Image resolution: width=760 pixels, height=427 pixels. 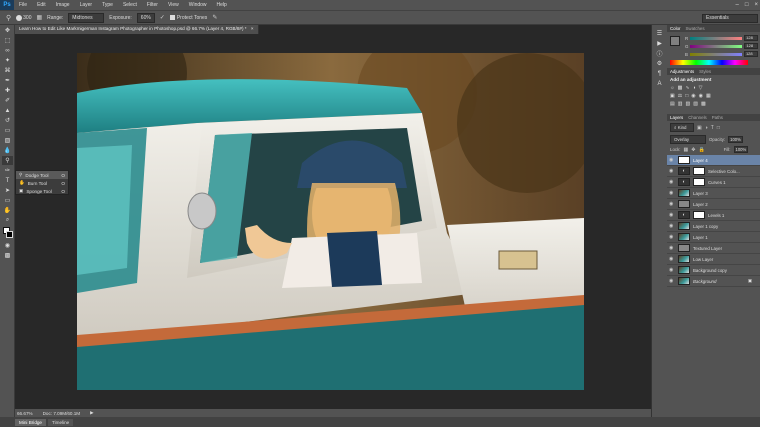 What do you see at coordinates (7, 50) in the screenshot?
I see `lasso-tool-icon: ∞` at bounding box center [7, 50].